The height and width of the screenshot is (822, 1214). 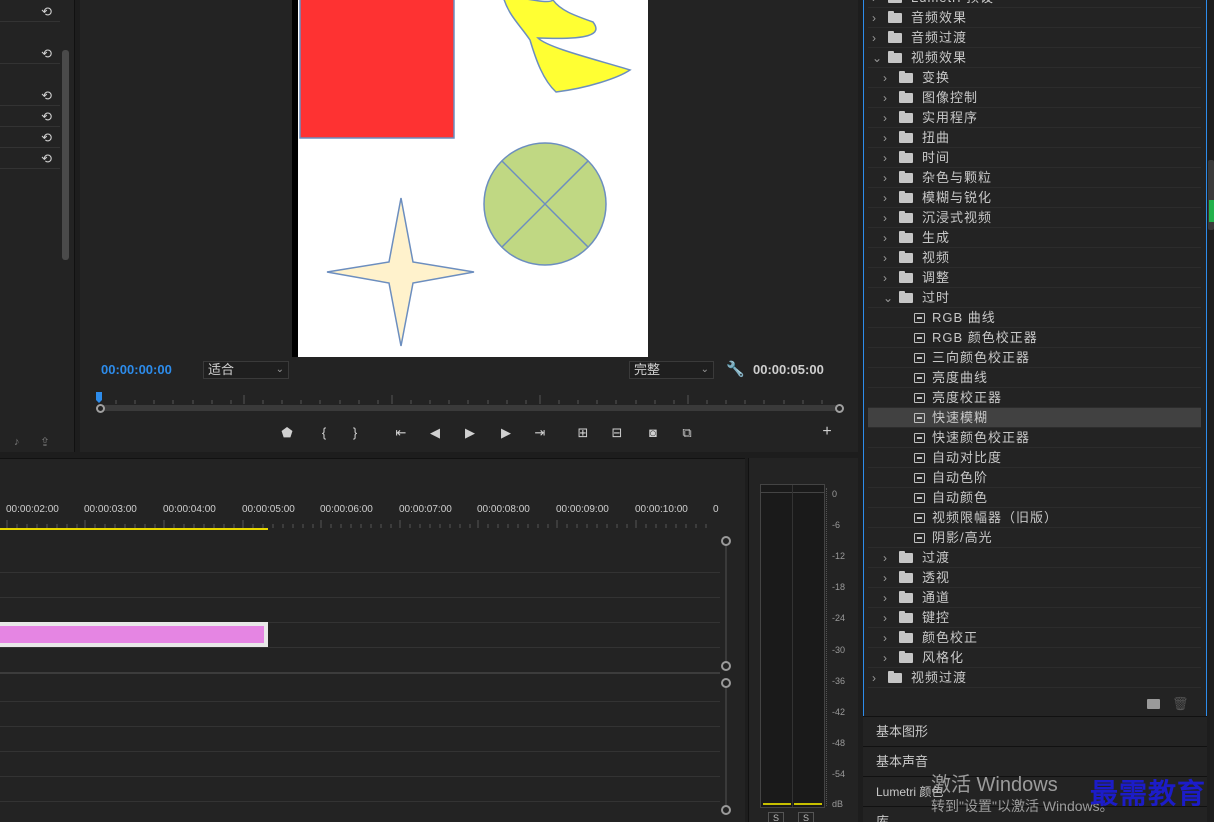 I want to click on step-forward-icon: ▶︎, so click(x=506, y=433).